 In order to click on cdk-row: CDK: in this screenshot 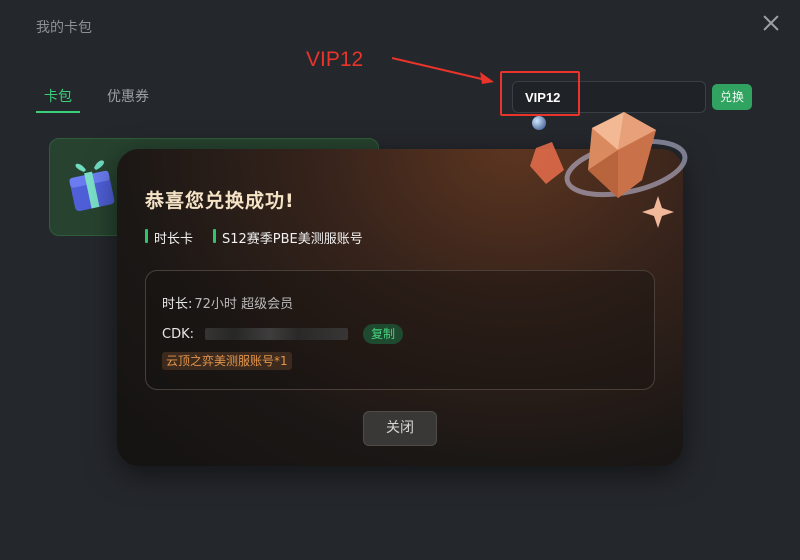, I will do `click(178, 334)`.